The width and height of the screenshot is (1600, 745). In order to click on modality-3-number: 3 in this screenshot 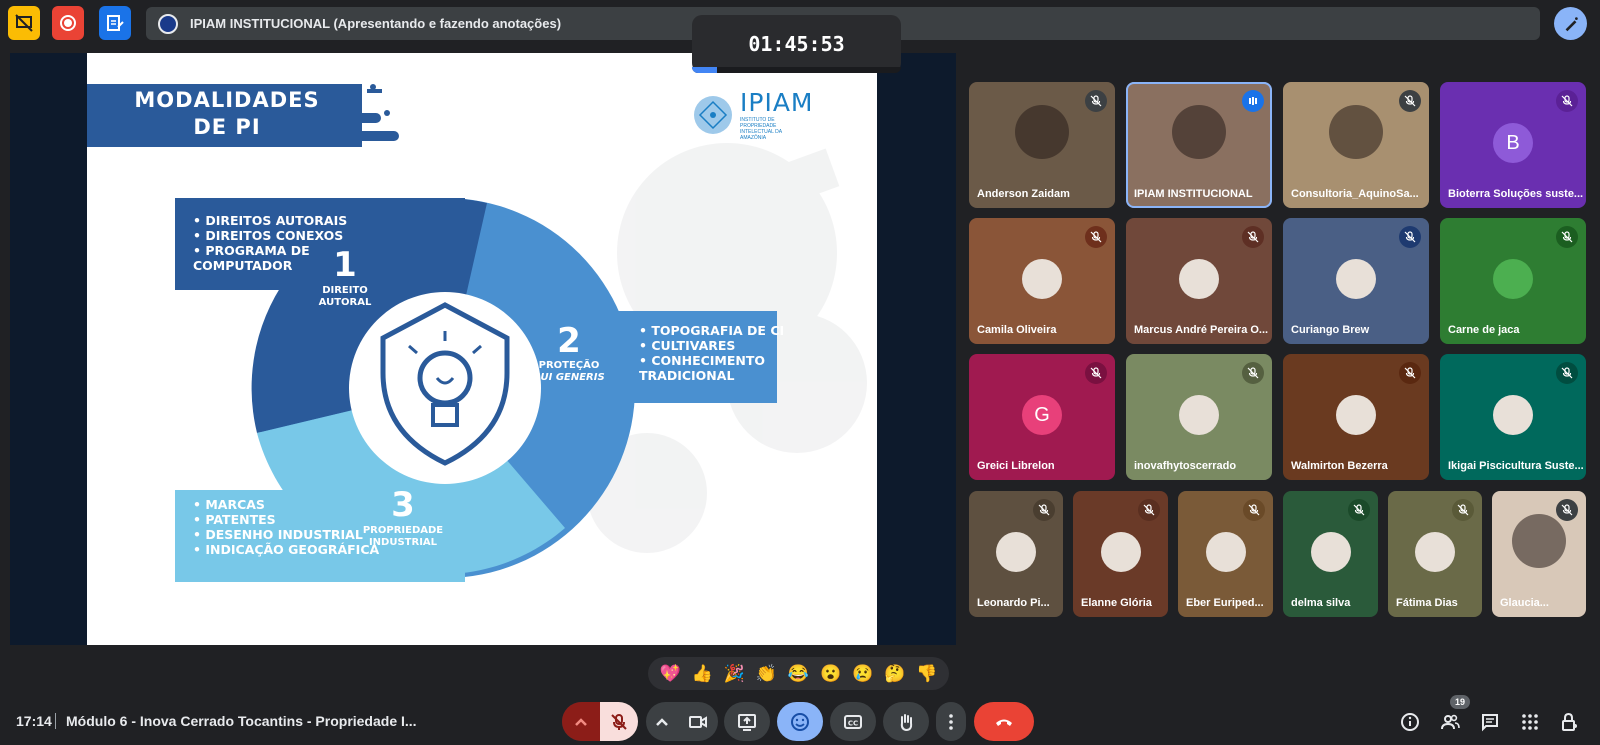, I will do `click(403, 505)`.